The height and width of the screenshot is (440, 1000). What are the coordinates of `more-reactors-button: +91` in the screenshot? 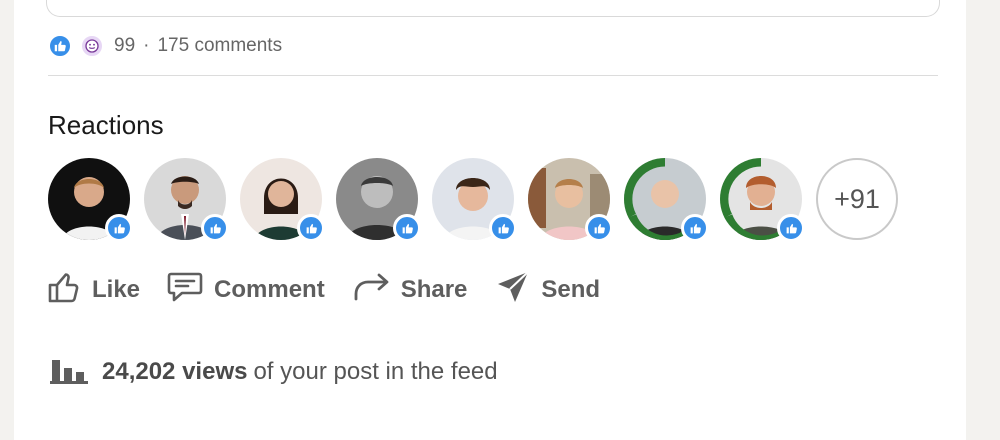 It's located at (857, 199).